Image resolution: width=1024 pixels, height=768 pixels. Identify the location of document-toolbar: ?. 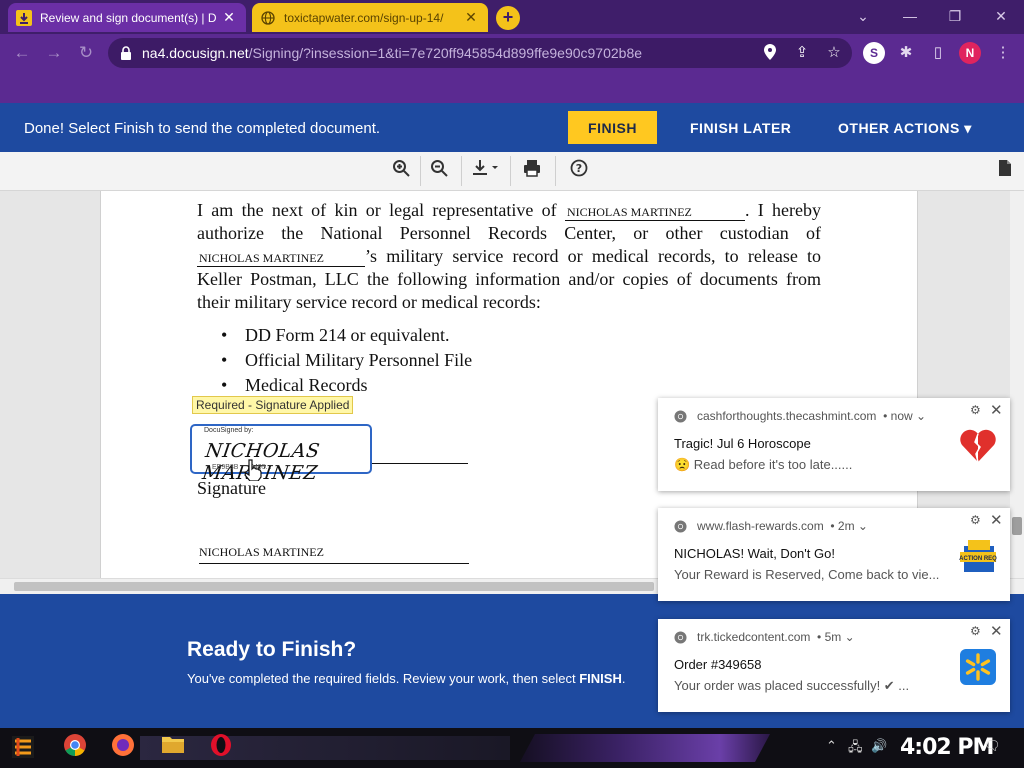
(512, 171).